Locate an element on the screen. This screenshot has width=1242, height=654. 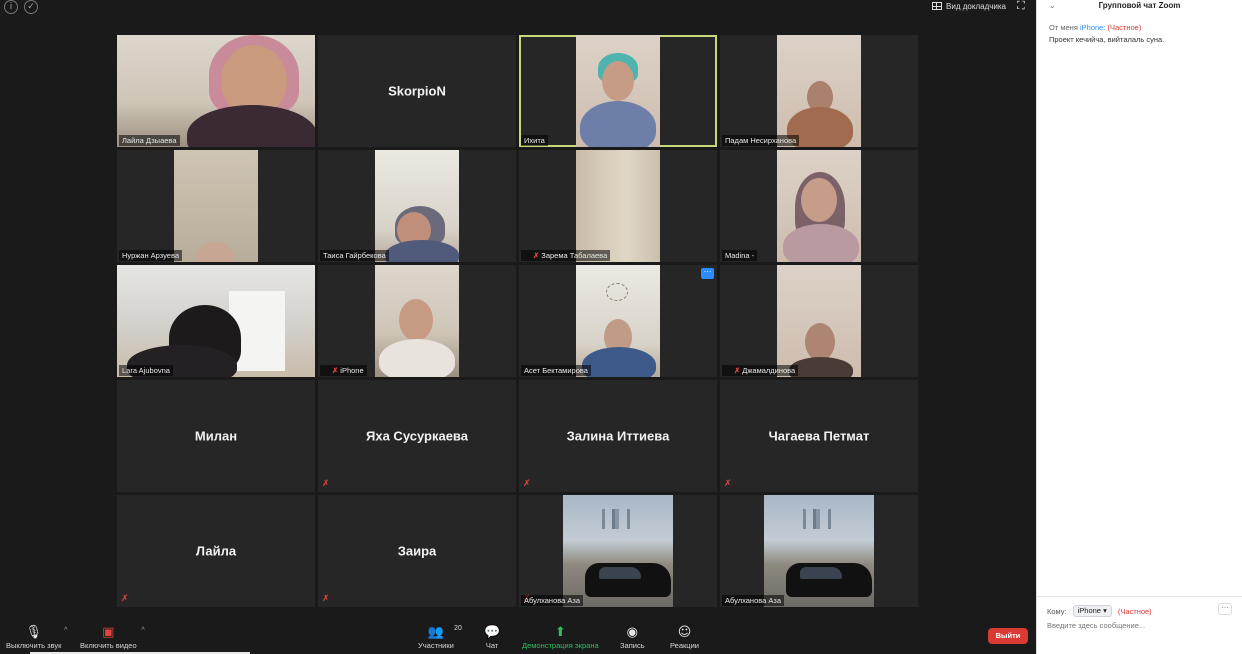
chat-button: 💬 Чат is located at coordinates (492, 637).